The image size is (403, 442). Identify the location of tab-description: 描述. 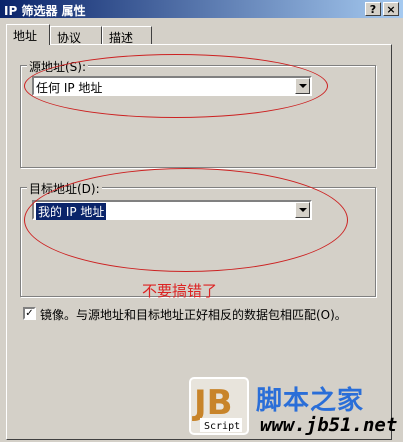
(127, 35).